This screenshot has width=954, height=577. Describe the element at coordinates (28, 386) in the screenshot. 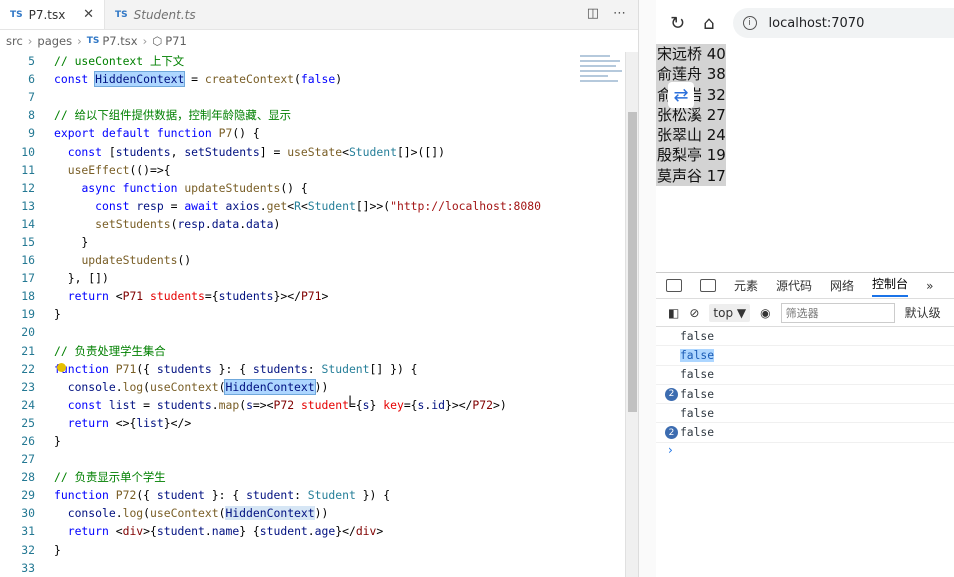

I see `line-number: 23` at that location.